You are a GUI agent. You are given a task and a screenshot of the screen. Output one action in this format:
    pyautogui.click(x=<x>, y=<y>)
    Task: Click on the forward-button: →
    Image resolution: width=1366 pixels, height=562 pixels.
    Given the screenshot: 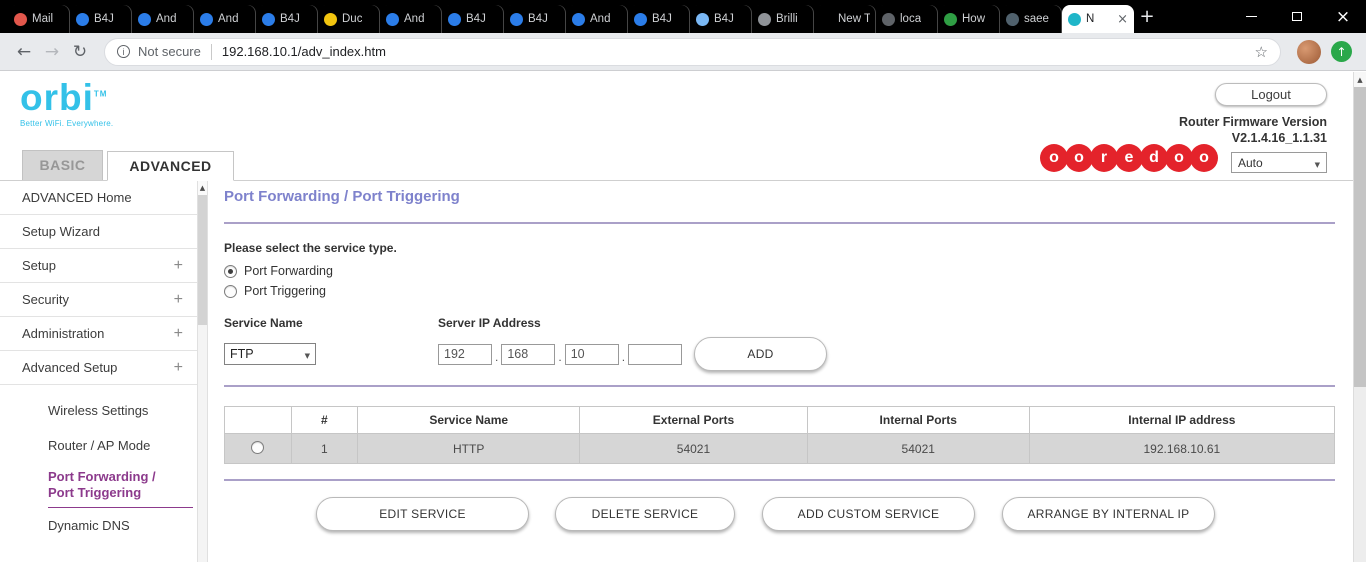 What is the action you would take?
    pyautogui.click(x=52, y=52)
    